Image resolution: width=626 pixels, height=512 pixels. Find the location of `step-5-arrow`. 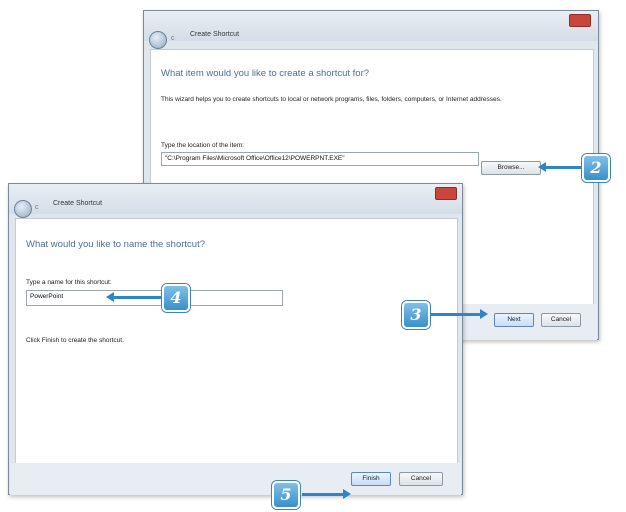

step-5-arrow is located at coordinates (326, 494).